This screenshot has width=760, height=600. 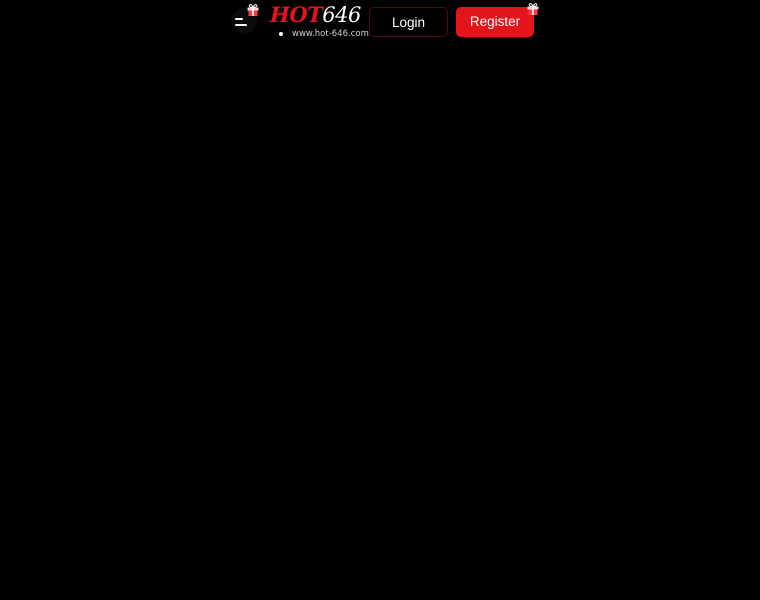 I want to click on logo-url-line: www.hot-646.com, so click(x=326, y=34).